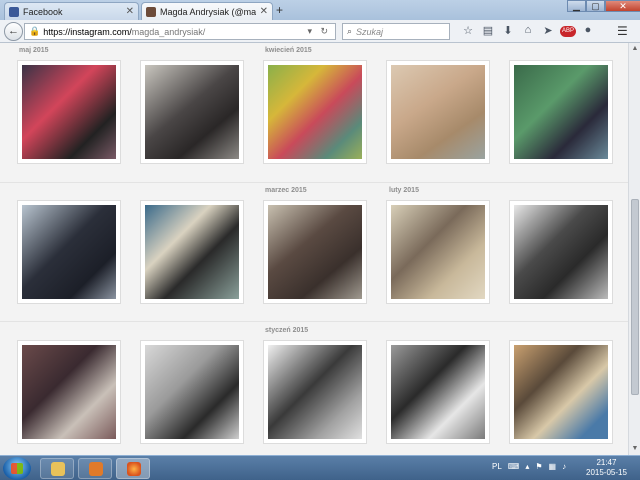 The image size is (640, 480). I want to click on toolbar-icons: ☆ ▤ ⬇ ⌂ ➤ ABP ●, so click(528, 30).